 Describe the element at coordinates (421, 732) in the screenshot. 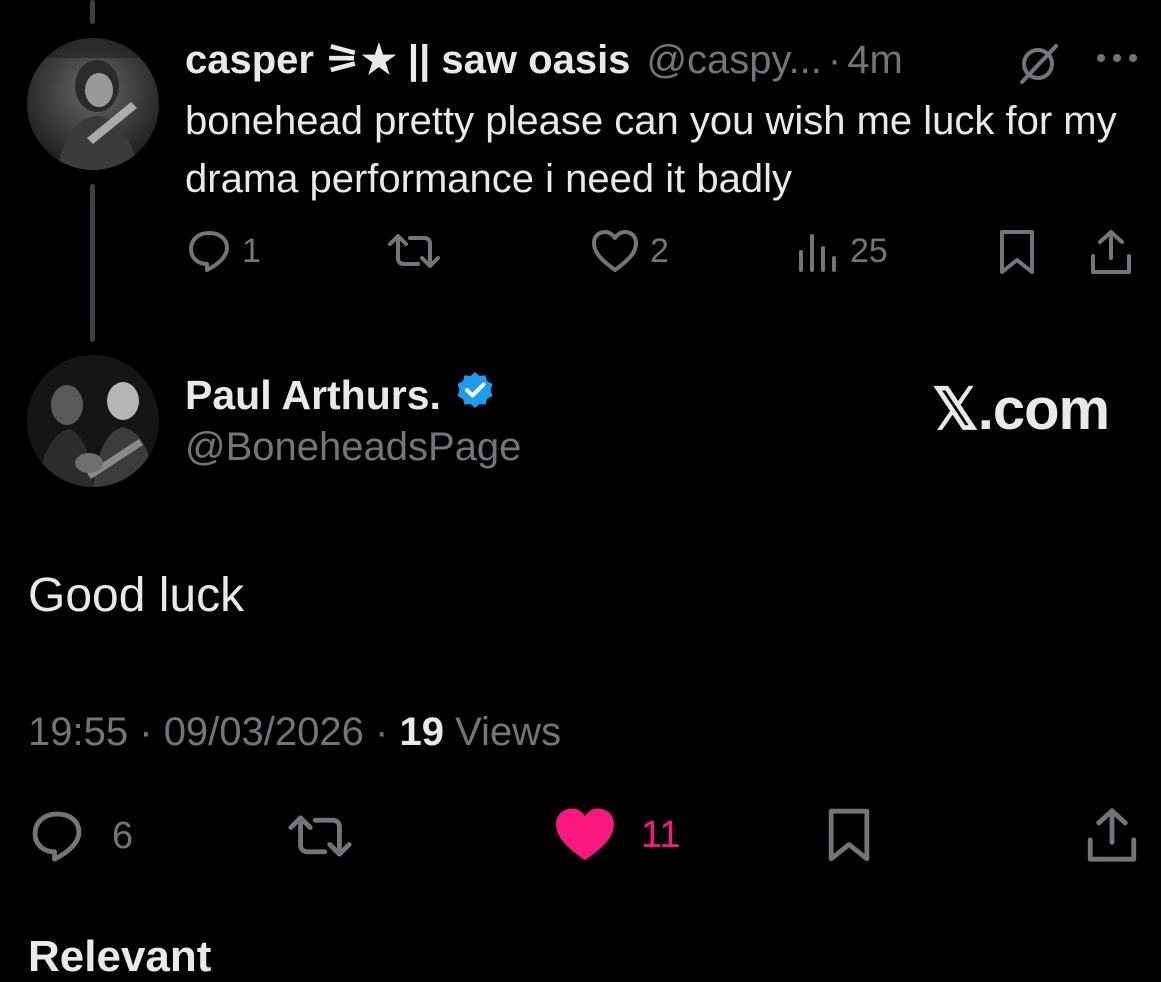

I see `views-count: 19` at that location.